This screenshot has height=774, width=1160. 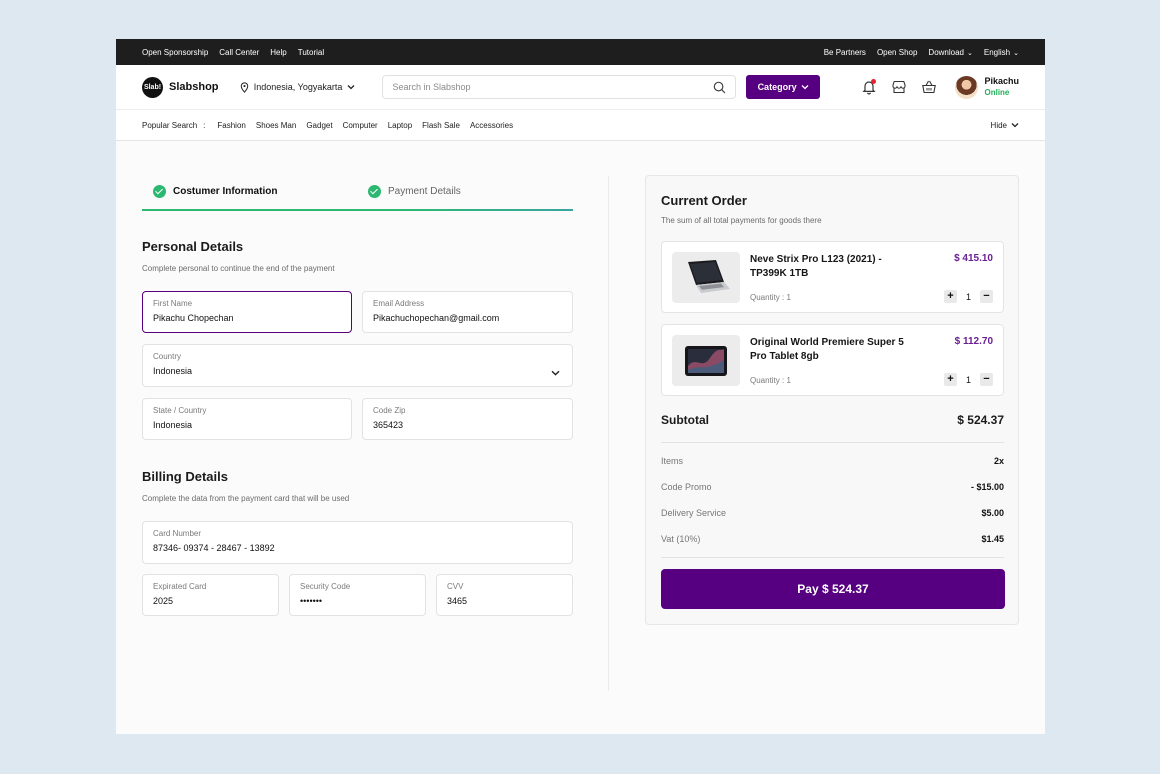 What do you see at coordinates (311, 52) in the screenshot?
I see `link-tutorial: Tutorial` at bounding box center [311, 52].